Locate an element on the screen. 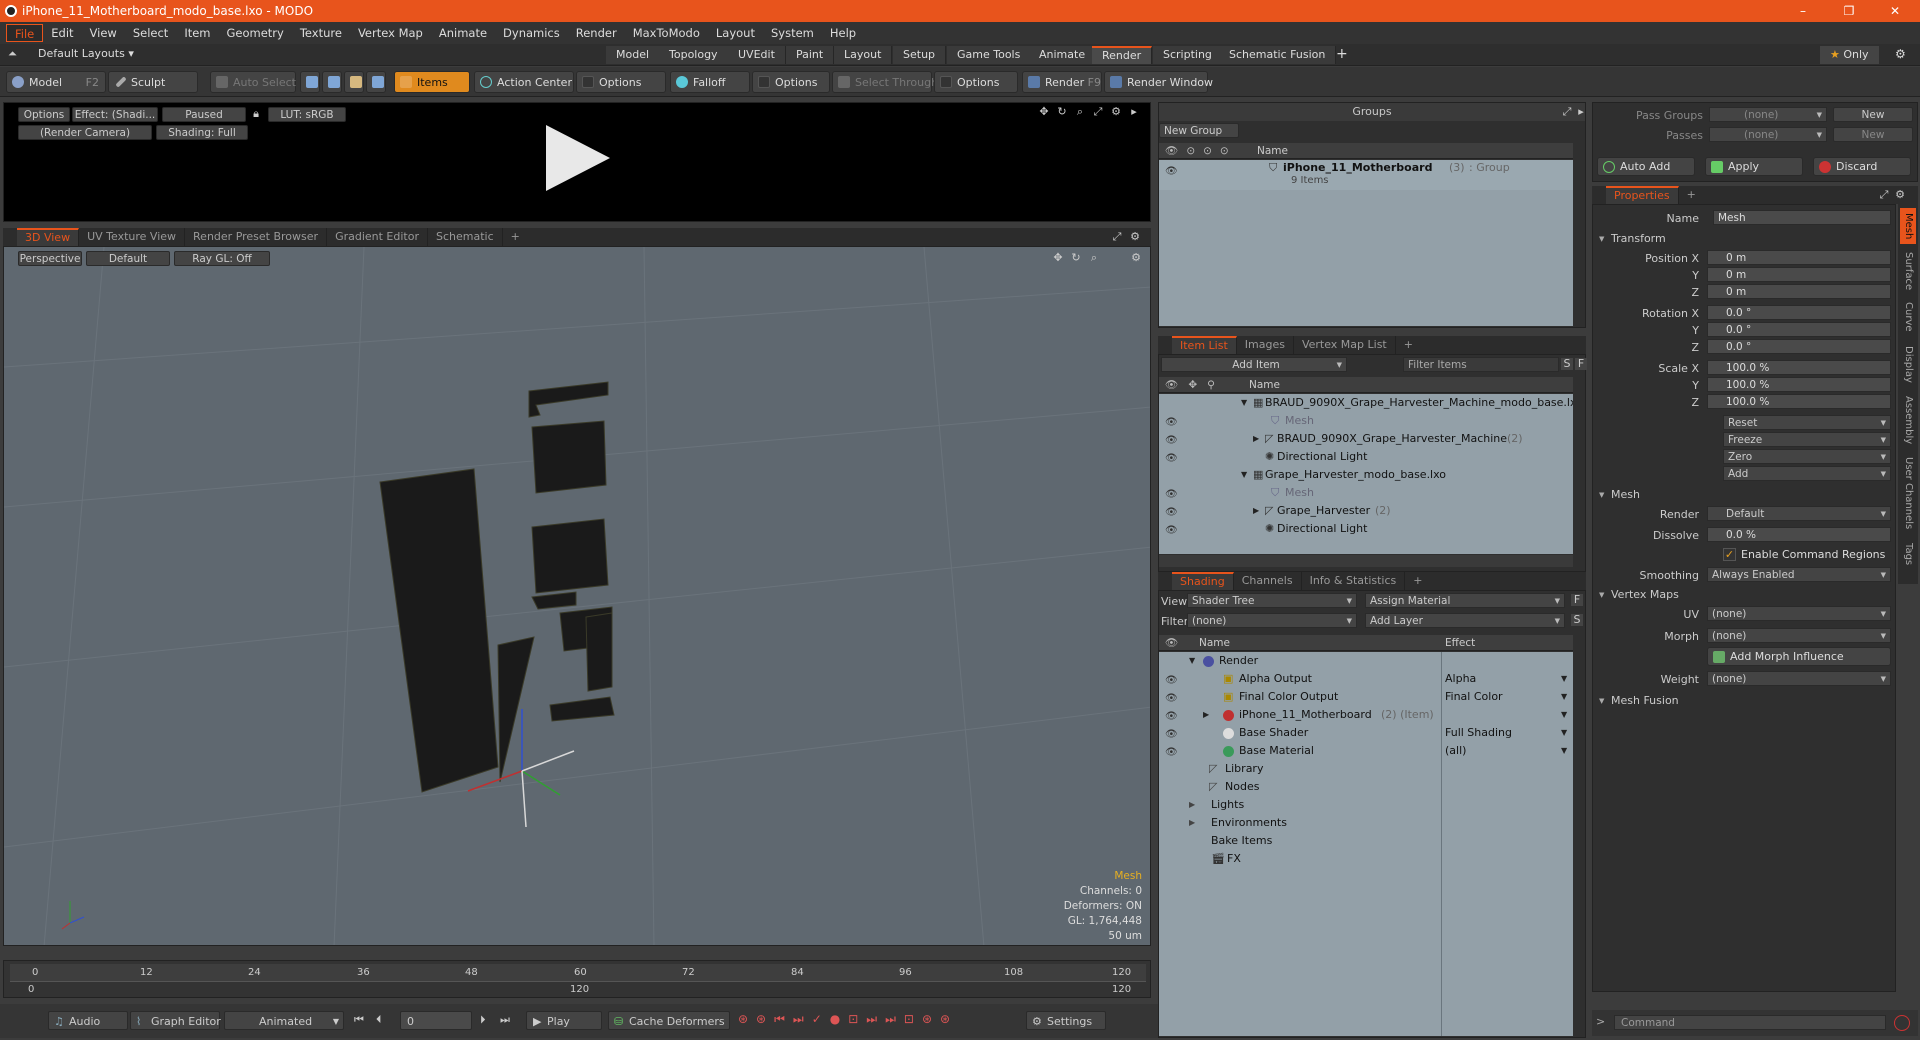  tab-render: Render is located at coordinates (1122, 55).